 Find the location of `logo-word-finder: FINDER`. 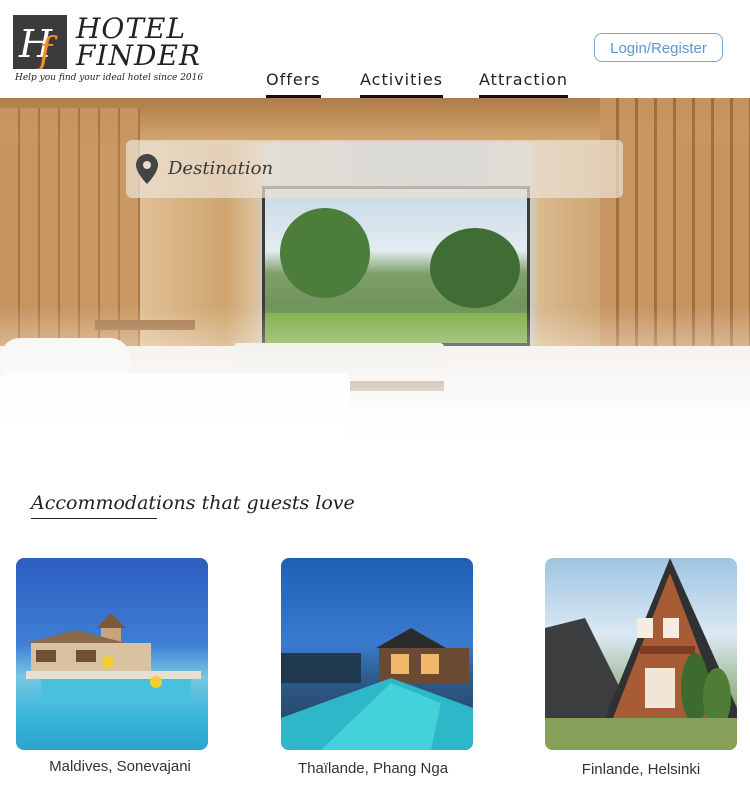

logo-word-finder: FINDER is located at coordinates (138, 55).